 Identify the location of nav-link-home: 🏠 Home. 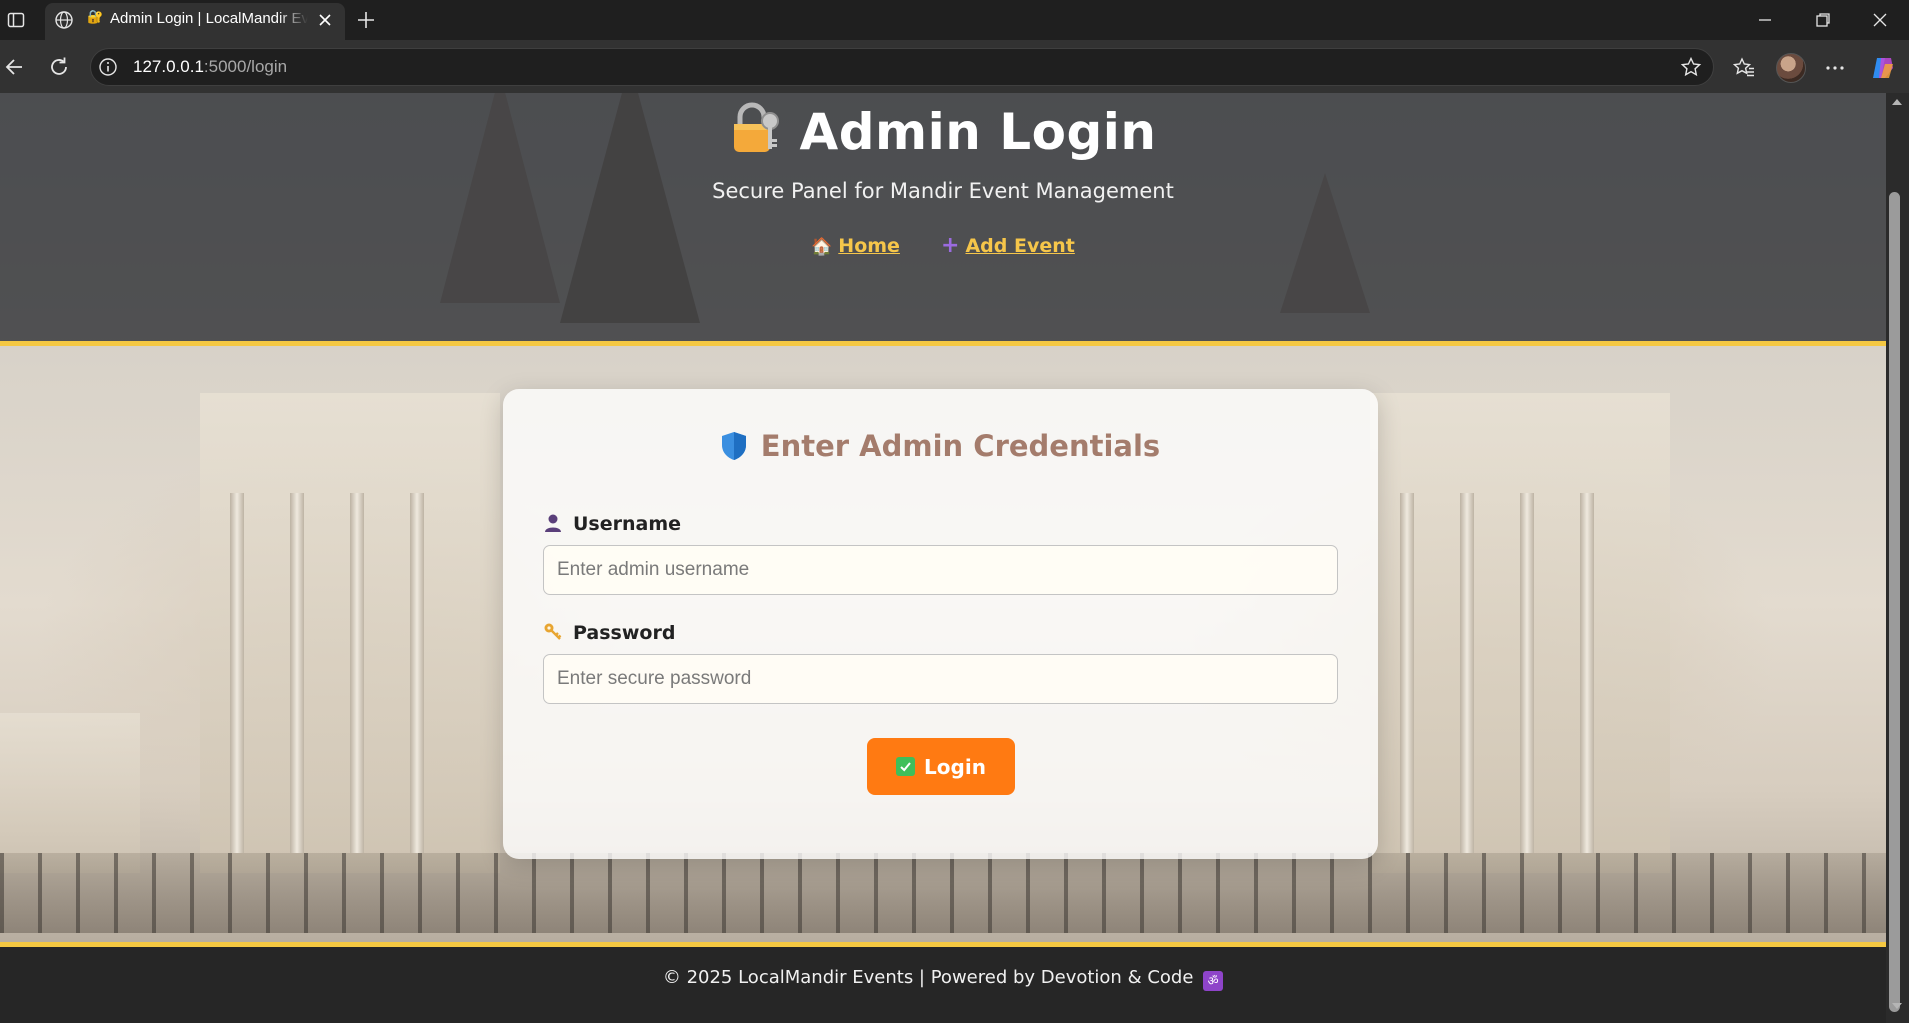
(855, 246).